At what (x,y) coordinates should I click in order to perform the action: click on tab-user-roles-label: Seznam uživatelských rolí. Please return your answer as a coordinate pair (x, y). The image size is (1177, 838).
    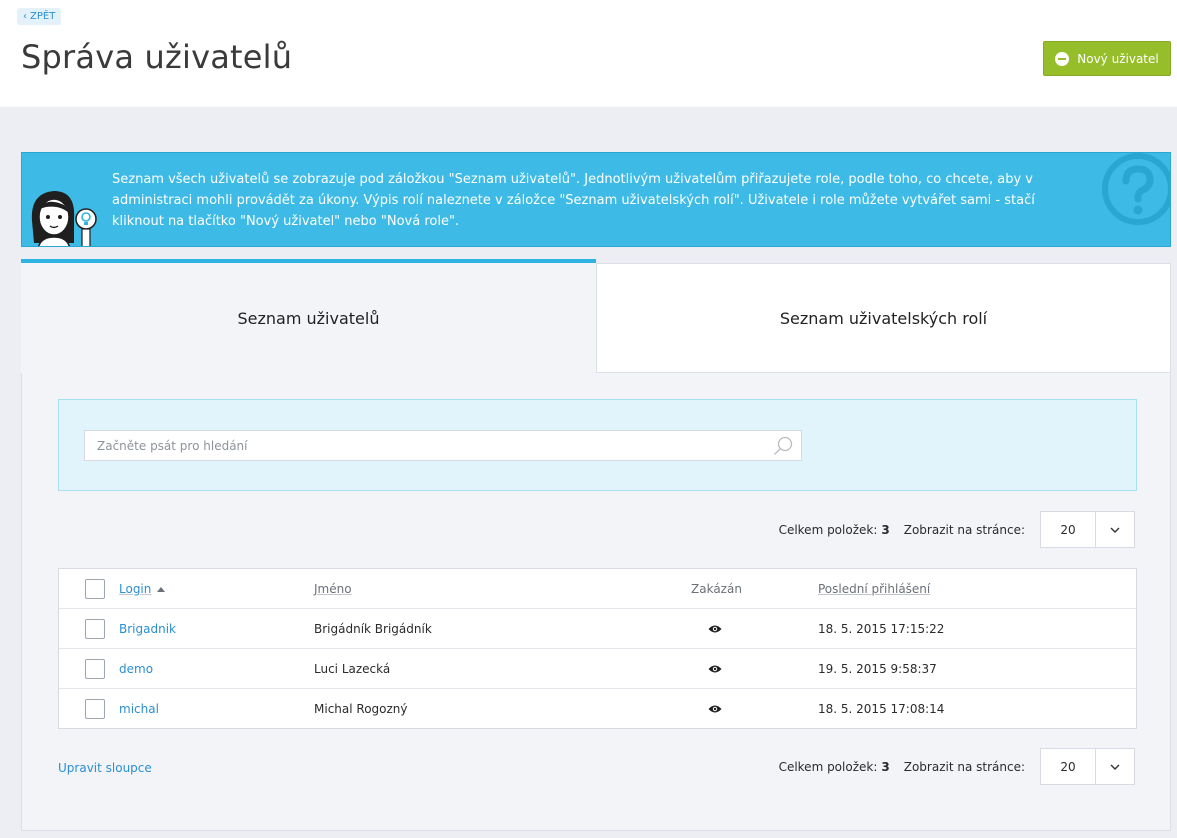
    Looking at the image, I should click on (883, 318).